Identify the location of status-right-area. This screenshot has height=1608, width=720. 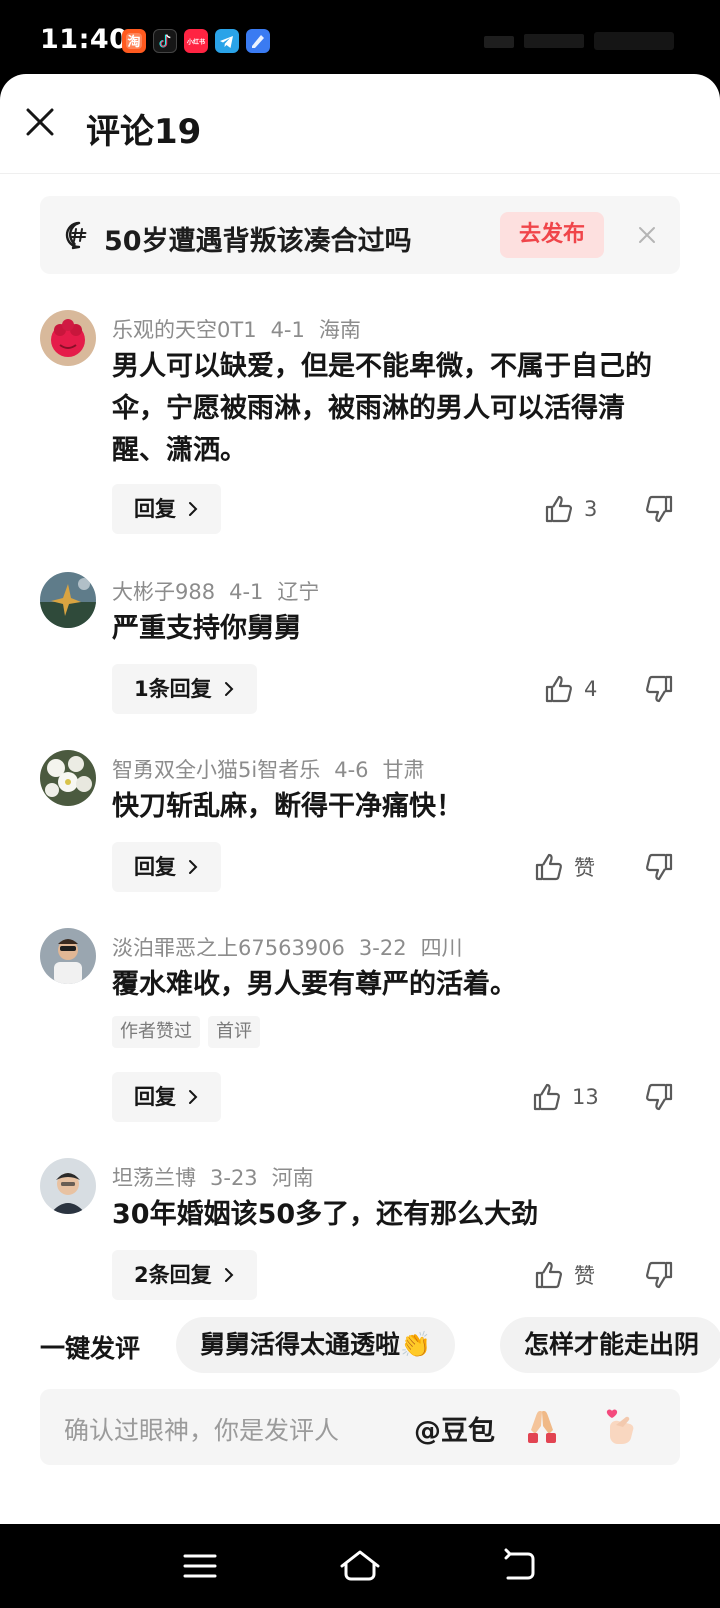
(579, 41).